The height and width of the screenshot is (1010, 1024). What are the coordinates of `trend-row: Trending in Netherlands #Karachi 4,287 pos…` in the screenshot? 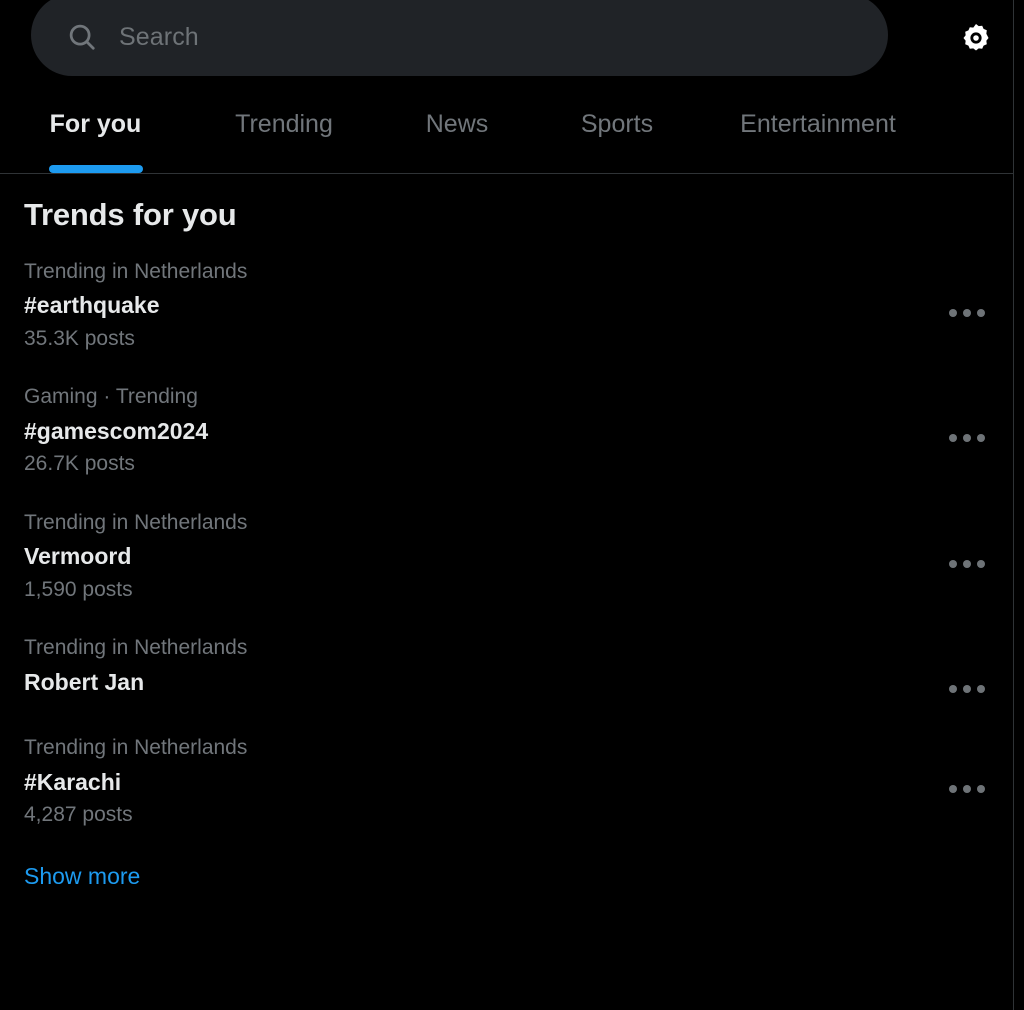 It's located at (506, 781).